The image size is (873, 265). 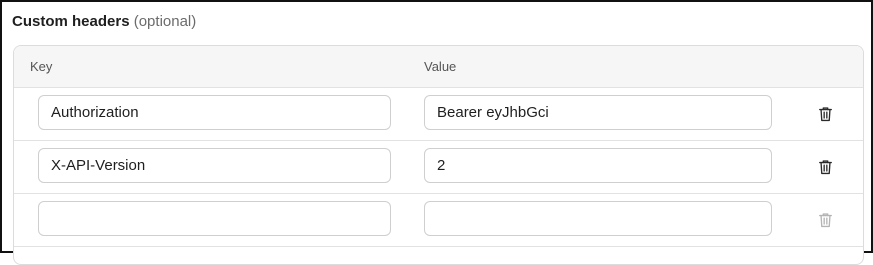 I want to click on optional-label: (optional), so click(x=165, y=21).